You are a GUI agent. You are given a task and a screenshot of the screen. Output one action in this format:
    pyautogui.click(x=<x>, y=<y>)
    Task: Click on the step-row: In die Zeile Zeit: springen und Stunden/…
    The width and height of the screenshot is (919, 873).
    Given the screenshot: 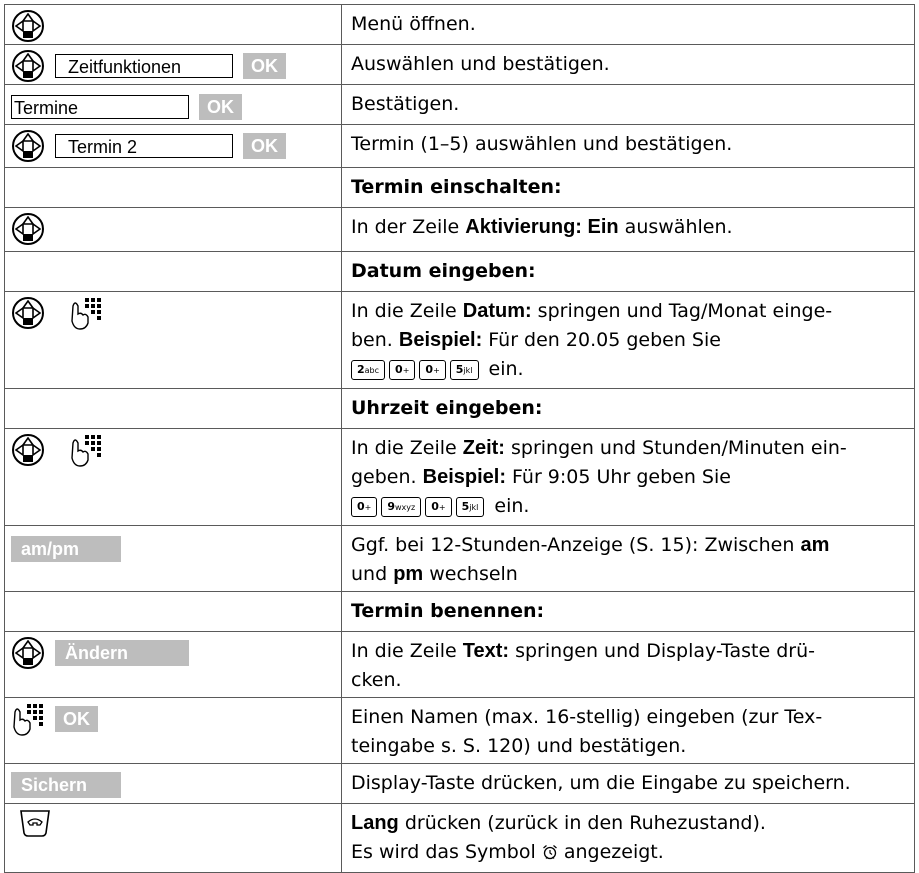 What is the action you would take?
    pyautogui.click(x=459, y=477)
    